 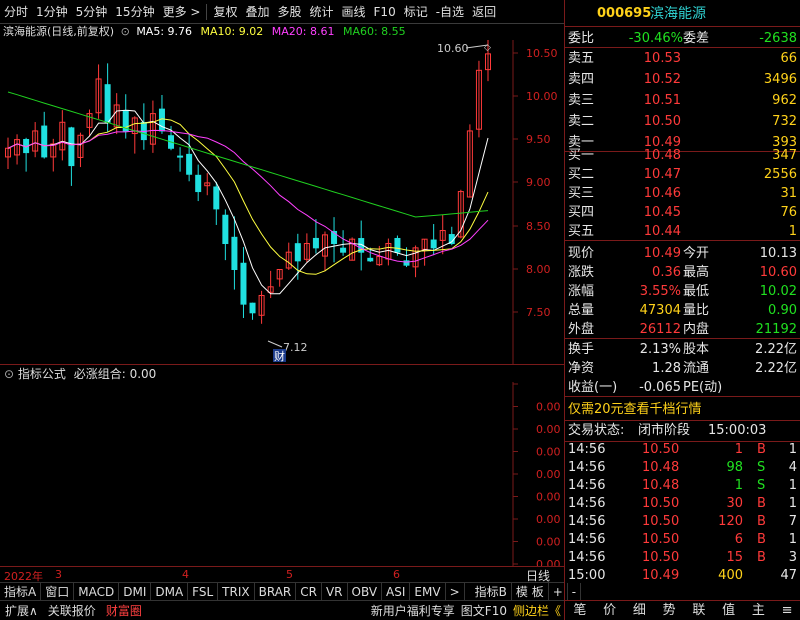 What do you see at coordinates (135, 591) in the screenshot?
I see `tab-dmi: DMI` at bounding box center [135, 591].